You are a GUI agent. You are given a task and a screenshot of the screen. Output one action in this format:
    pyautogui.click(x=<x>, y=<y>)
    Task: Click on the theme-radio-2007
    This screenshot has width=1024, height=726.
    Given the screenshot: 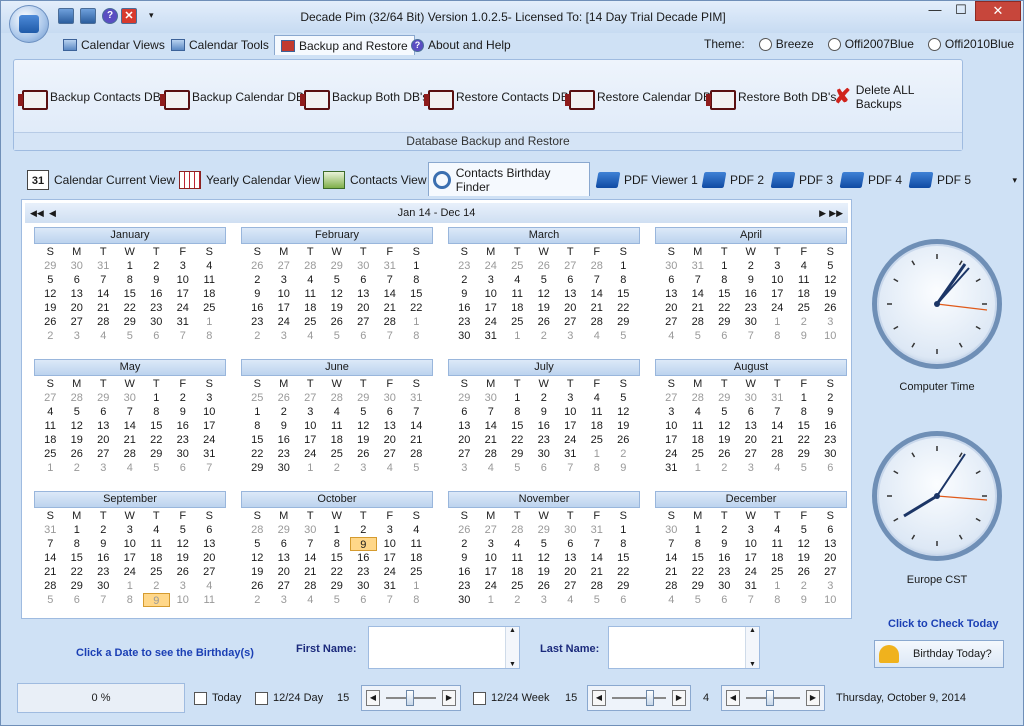 What is the action you would take?
    pyautogui.click(x=834, y=44)
    